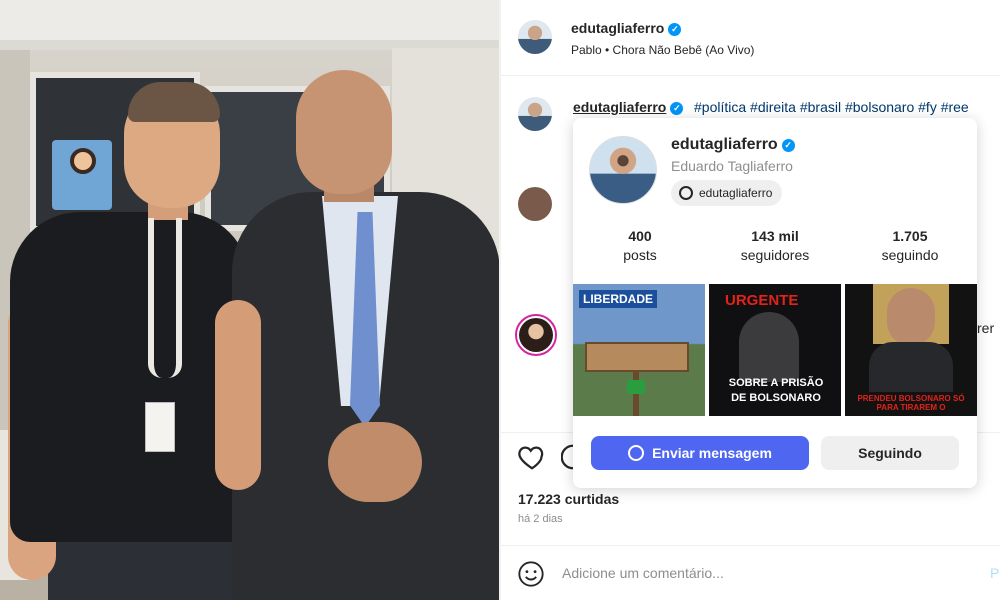 The width and height of the screenshot is (1000, 600). Describe the element at coordinates (686, 193) in the screenshot. I see `threads-icon` at that location.